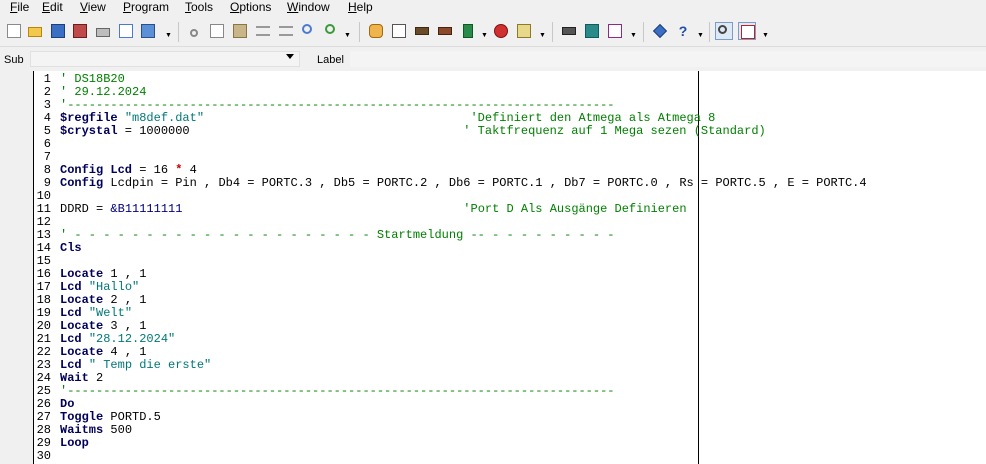  What do you see at coordinates (118, 430) in the screenshot?
I see `code-token: 500` at bounding box center [118, 430].